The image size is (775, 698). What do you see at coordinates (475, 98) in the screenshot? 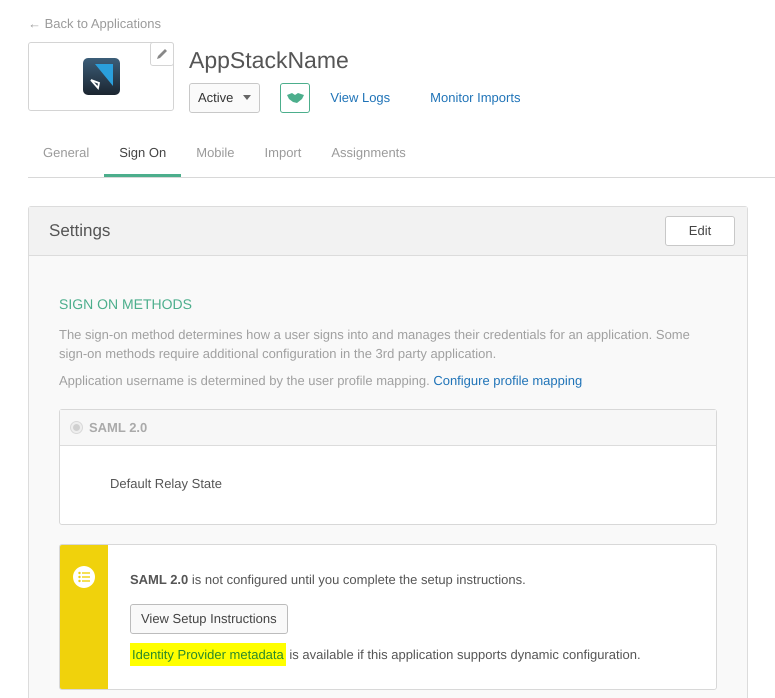
I see `header-link: Monitor Imports` at bounding box center [475, 98].